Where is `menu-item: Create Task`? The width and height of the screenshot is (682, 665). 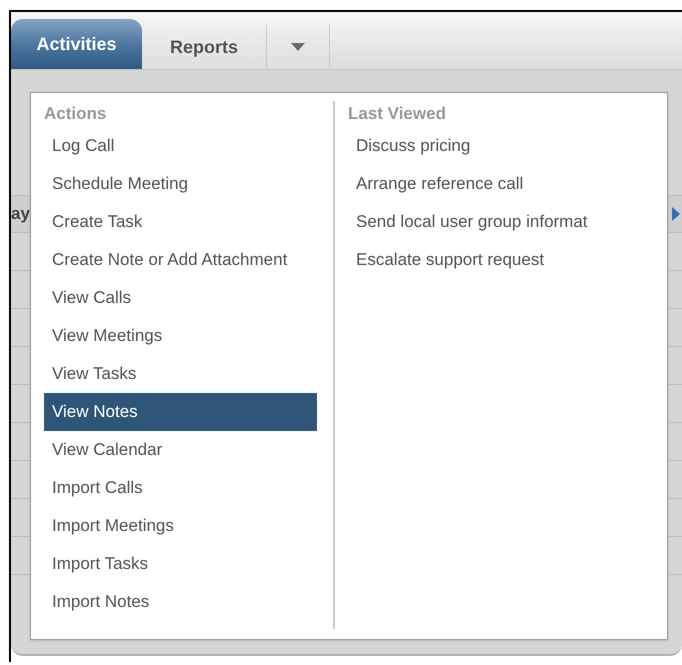 menu-item: Create Task is located at coordinates (180, 222).